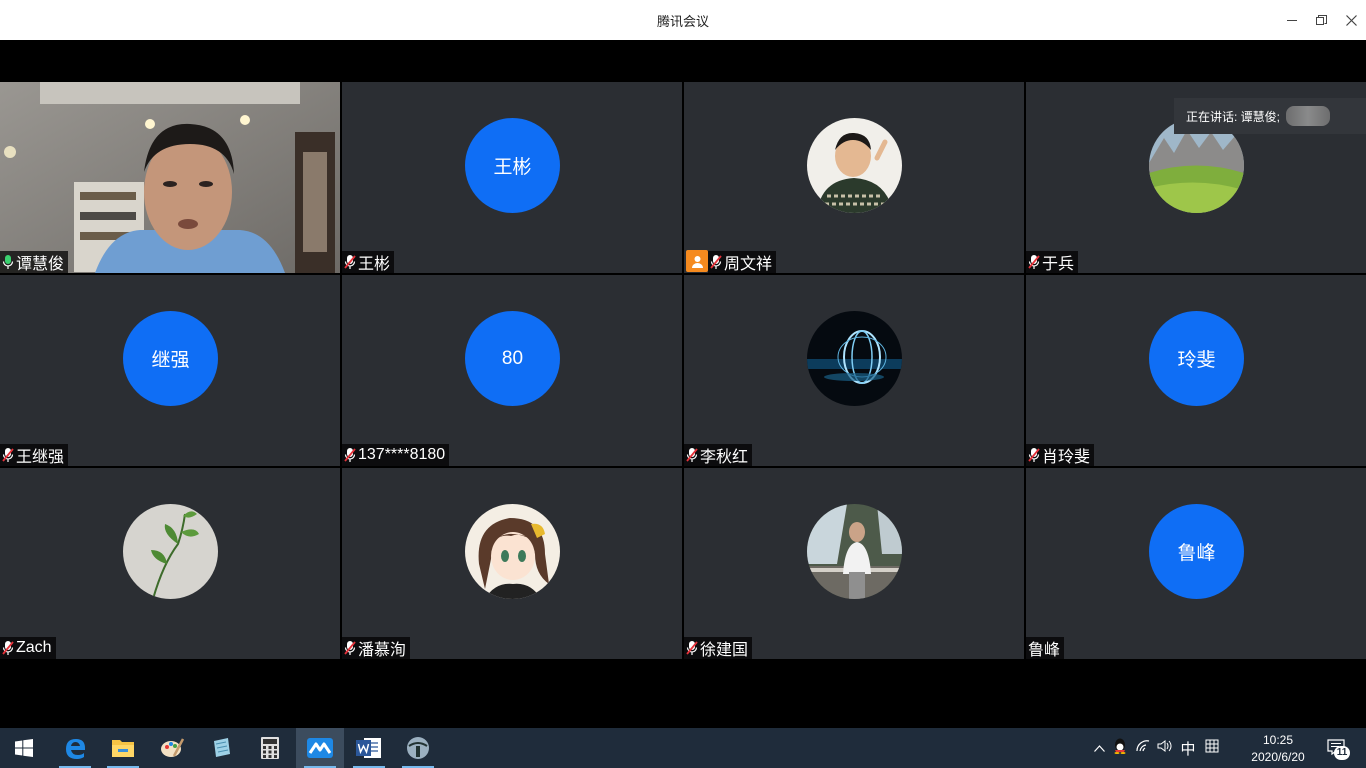  I want to click on participant-tile: 周文祥, so click(854, 177).